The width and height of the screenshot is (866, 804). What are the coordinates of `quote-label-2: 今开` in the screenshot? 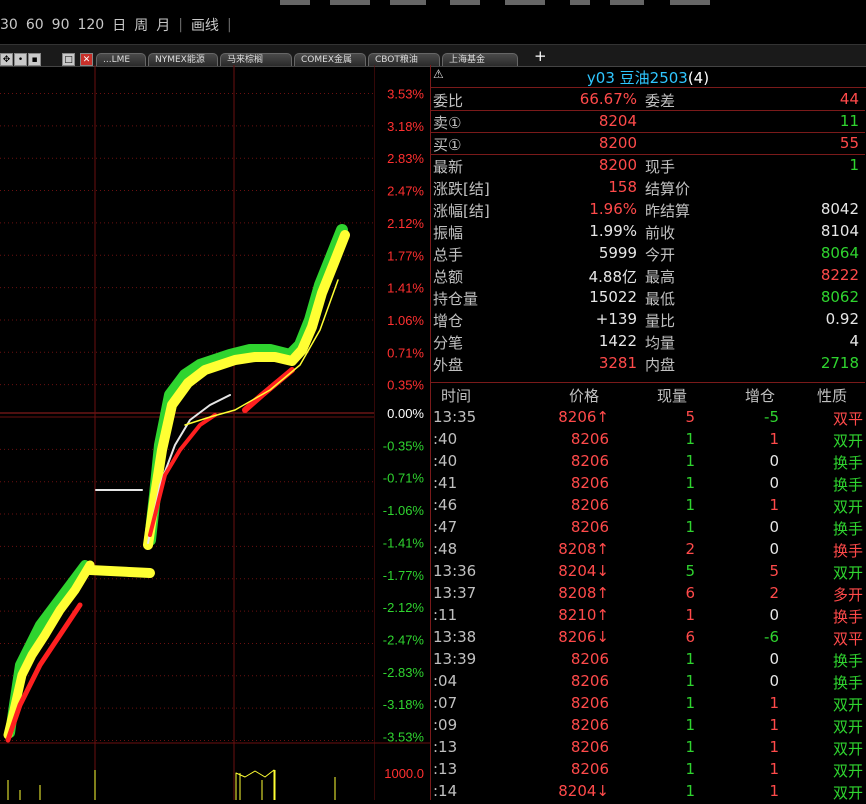 It's located at (660, 255).